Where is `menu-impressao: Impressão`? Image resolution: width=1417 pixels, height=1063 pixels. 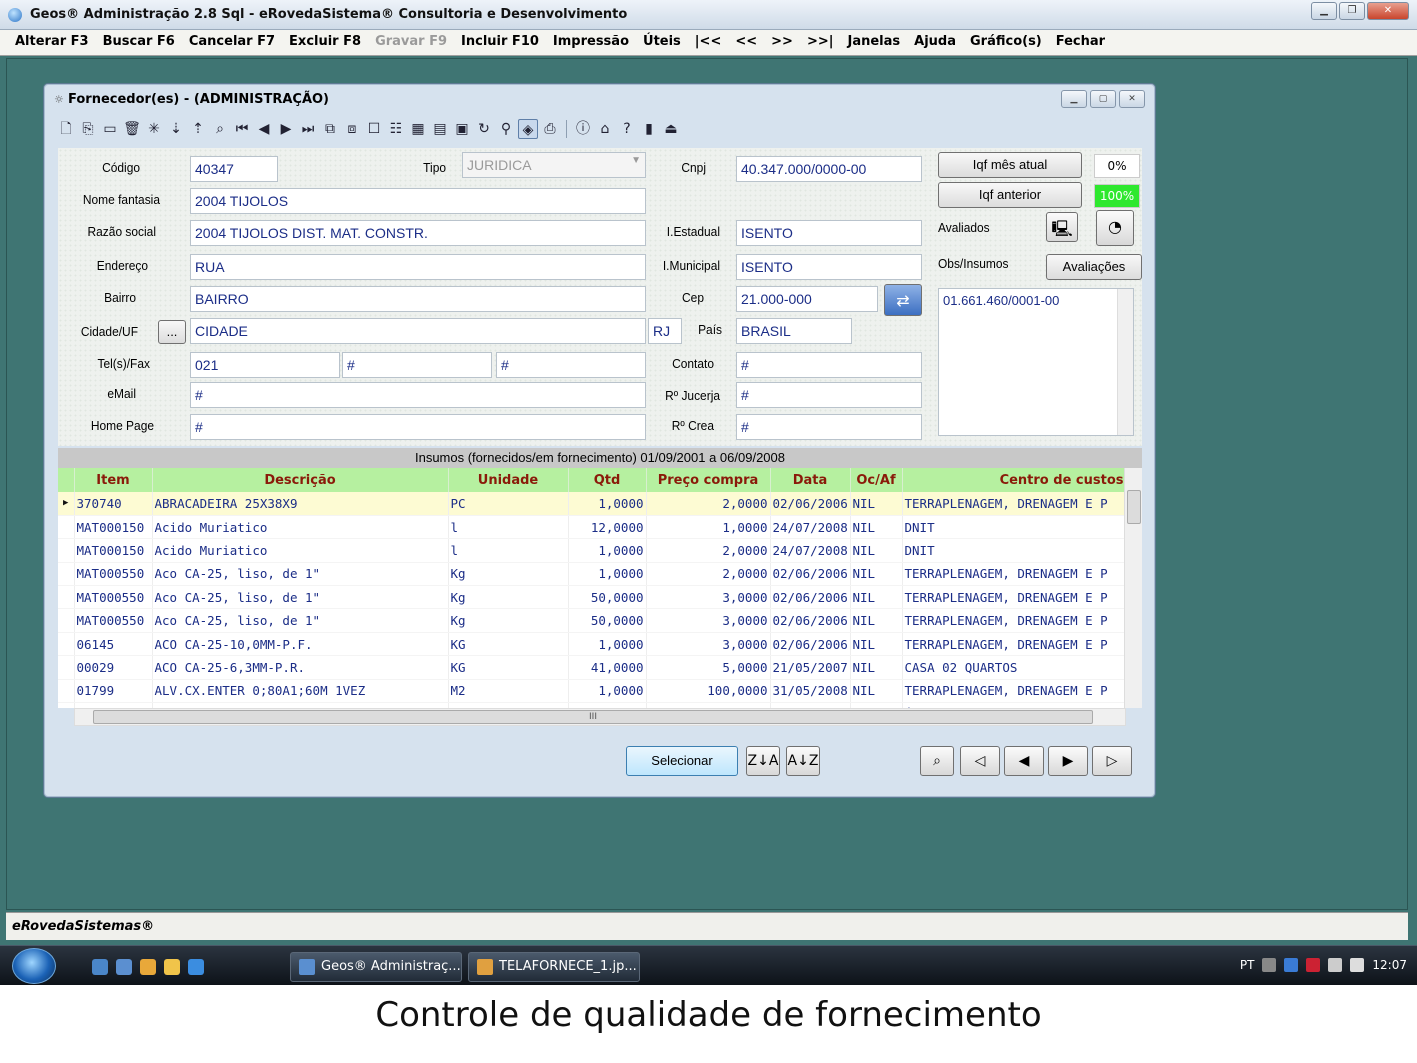 menu-impressao: Impressão is located at coordinates (591, 42).